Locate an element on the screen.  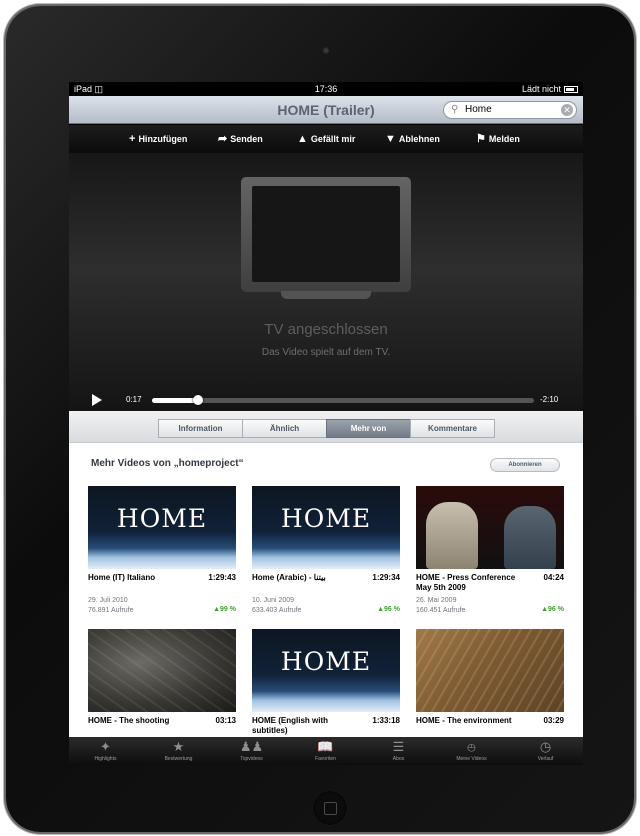
video-title: HOME - The shooting is located at coordinates (129, 720).